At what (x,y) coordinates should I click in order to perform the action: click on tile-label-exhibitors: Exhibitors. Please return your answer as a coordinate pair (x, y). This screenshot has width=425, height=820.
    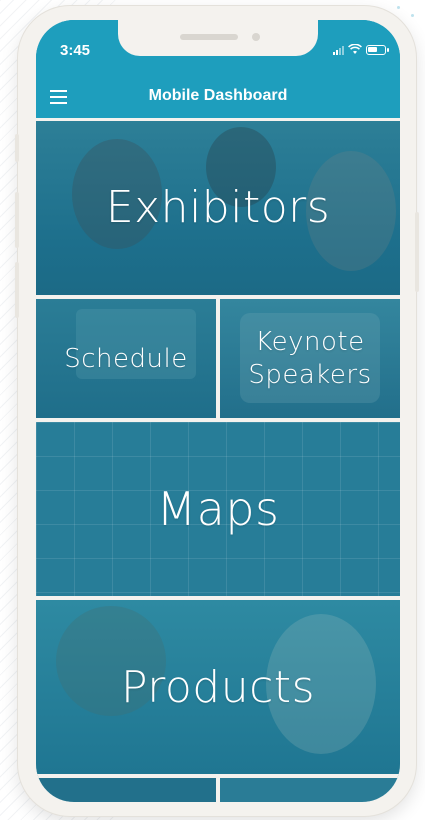
    Looking at the image, I should click on (218, 207).